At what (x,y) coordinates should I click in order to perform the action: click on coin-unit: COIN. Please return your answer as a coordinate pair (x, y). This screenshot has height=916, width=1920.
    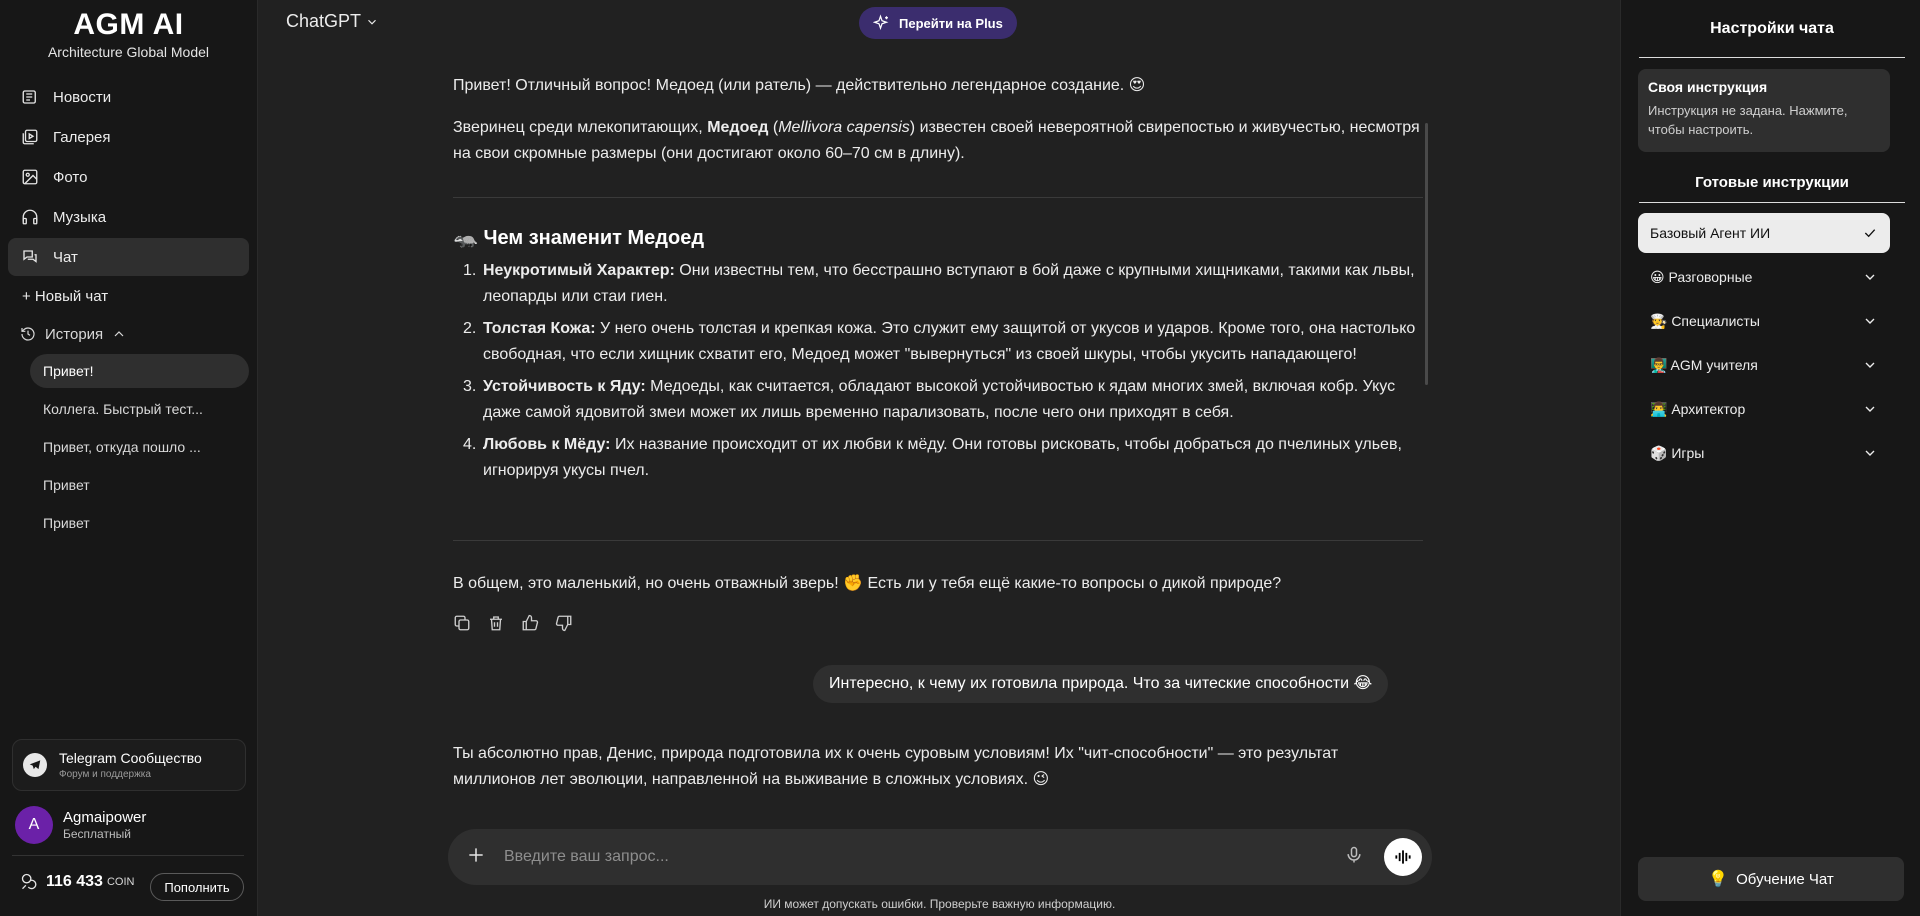
    Looking at the image, I should click on (120, 882).